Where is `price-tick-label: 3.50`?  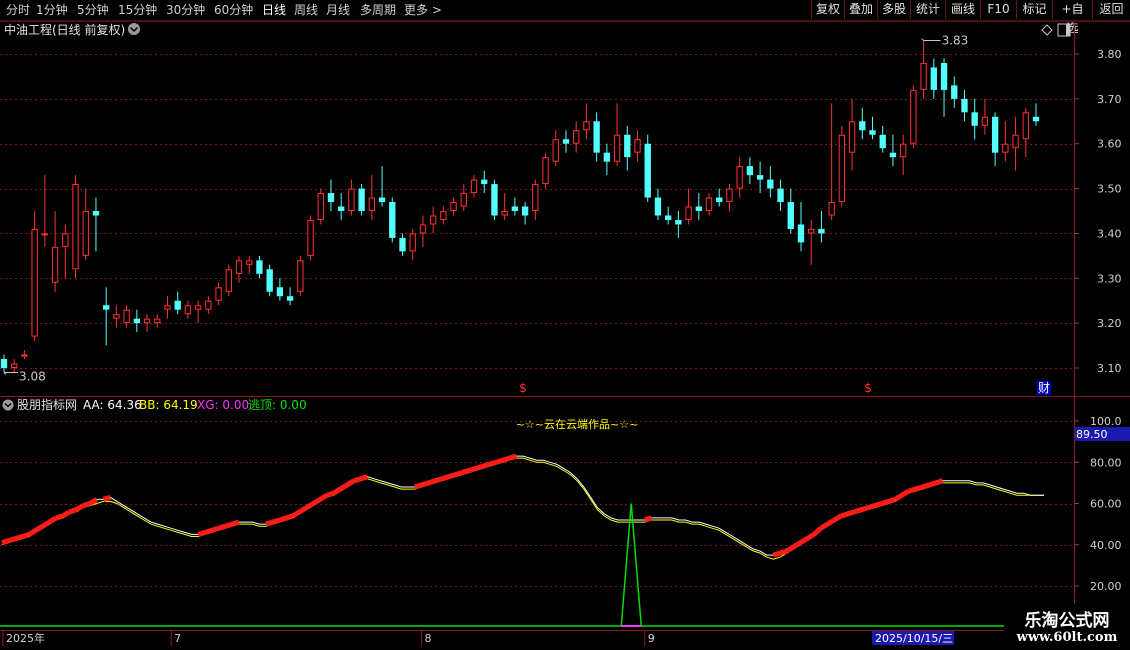 price-tick-label: 3.50 is located at coordinates (1109, 189).